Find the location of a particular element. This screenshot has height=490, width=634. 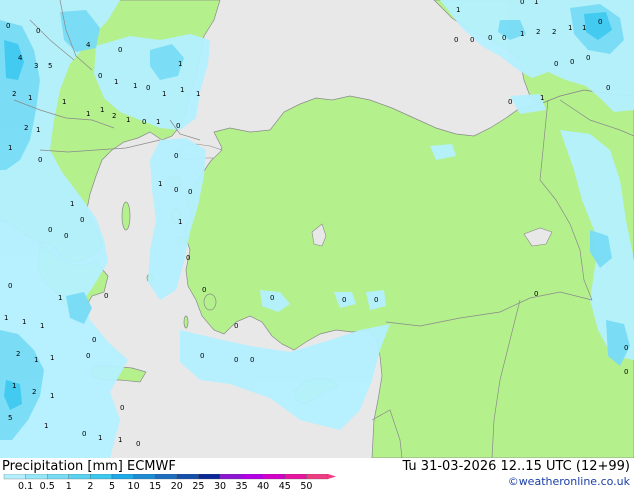

legend-label: 10 is located at coordinates (134, 485).